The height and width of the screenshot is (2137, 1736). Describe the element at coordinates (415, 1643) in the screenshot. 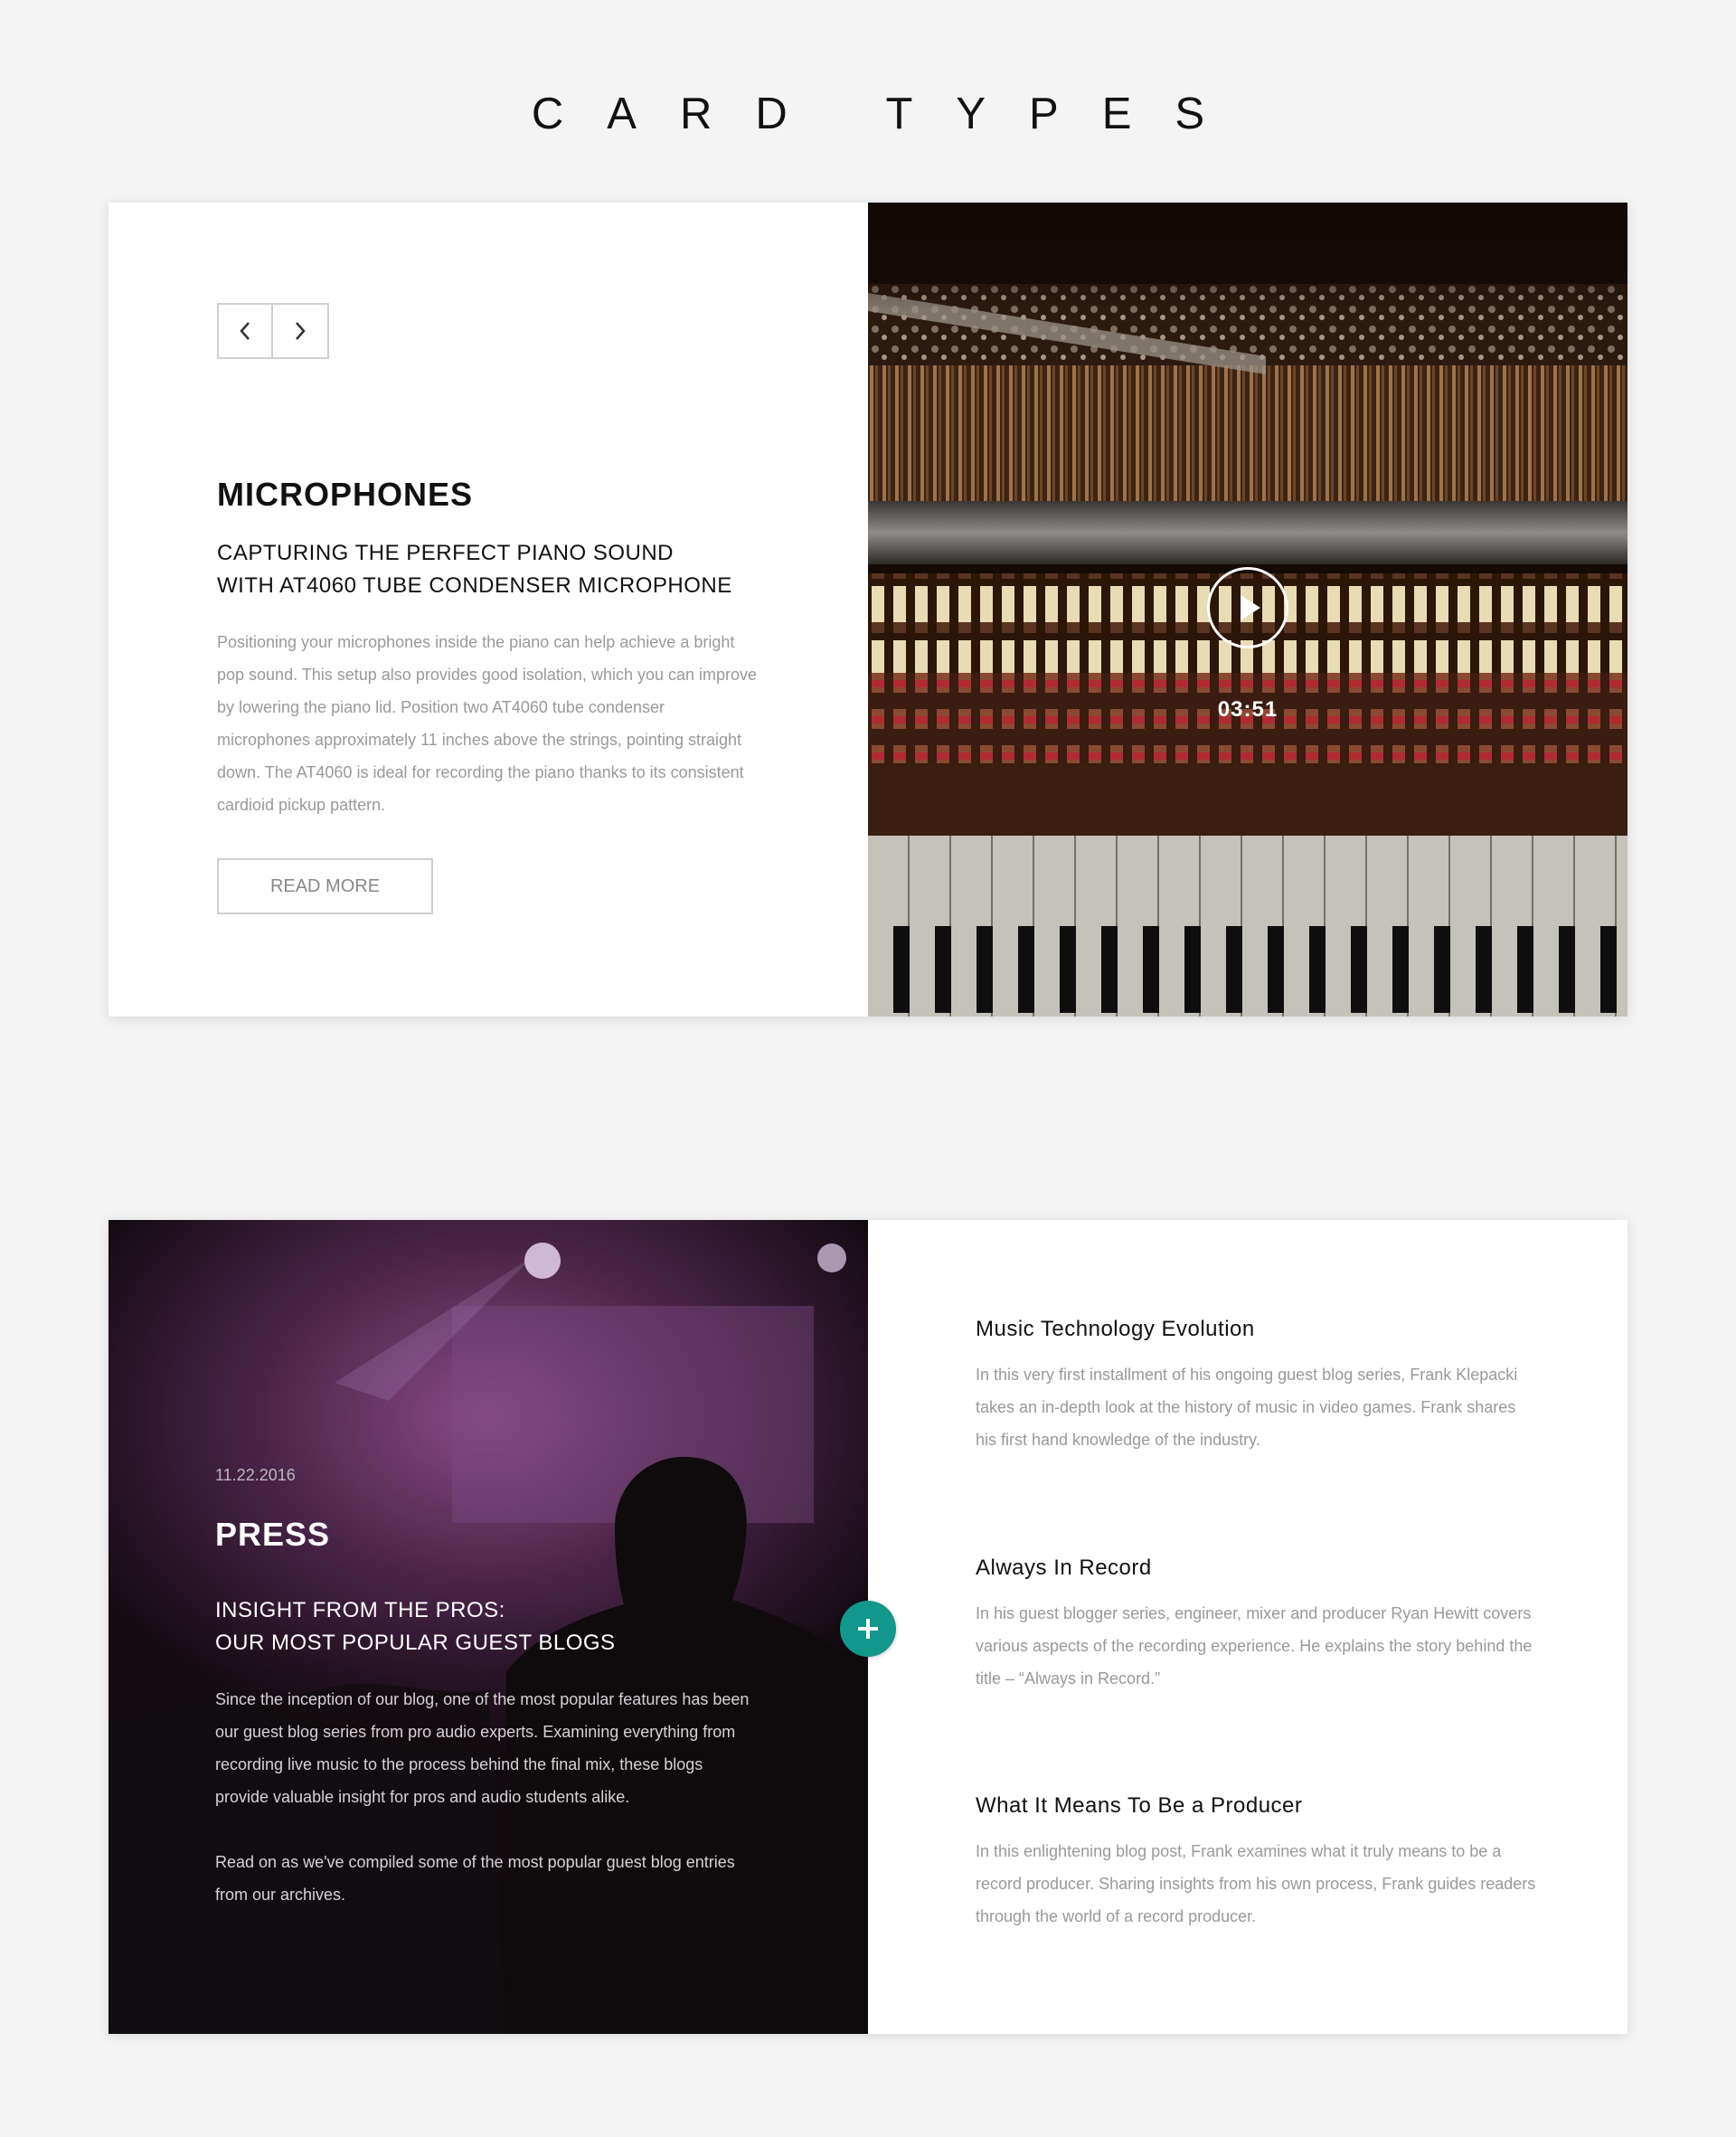

I see `card-subtitle-line: OUR MOST POPULAR GUEST BLOGS` at that location.